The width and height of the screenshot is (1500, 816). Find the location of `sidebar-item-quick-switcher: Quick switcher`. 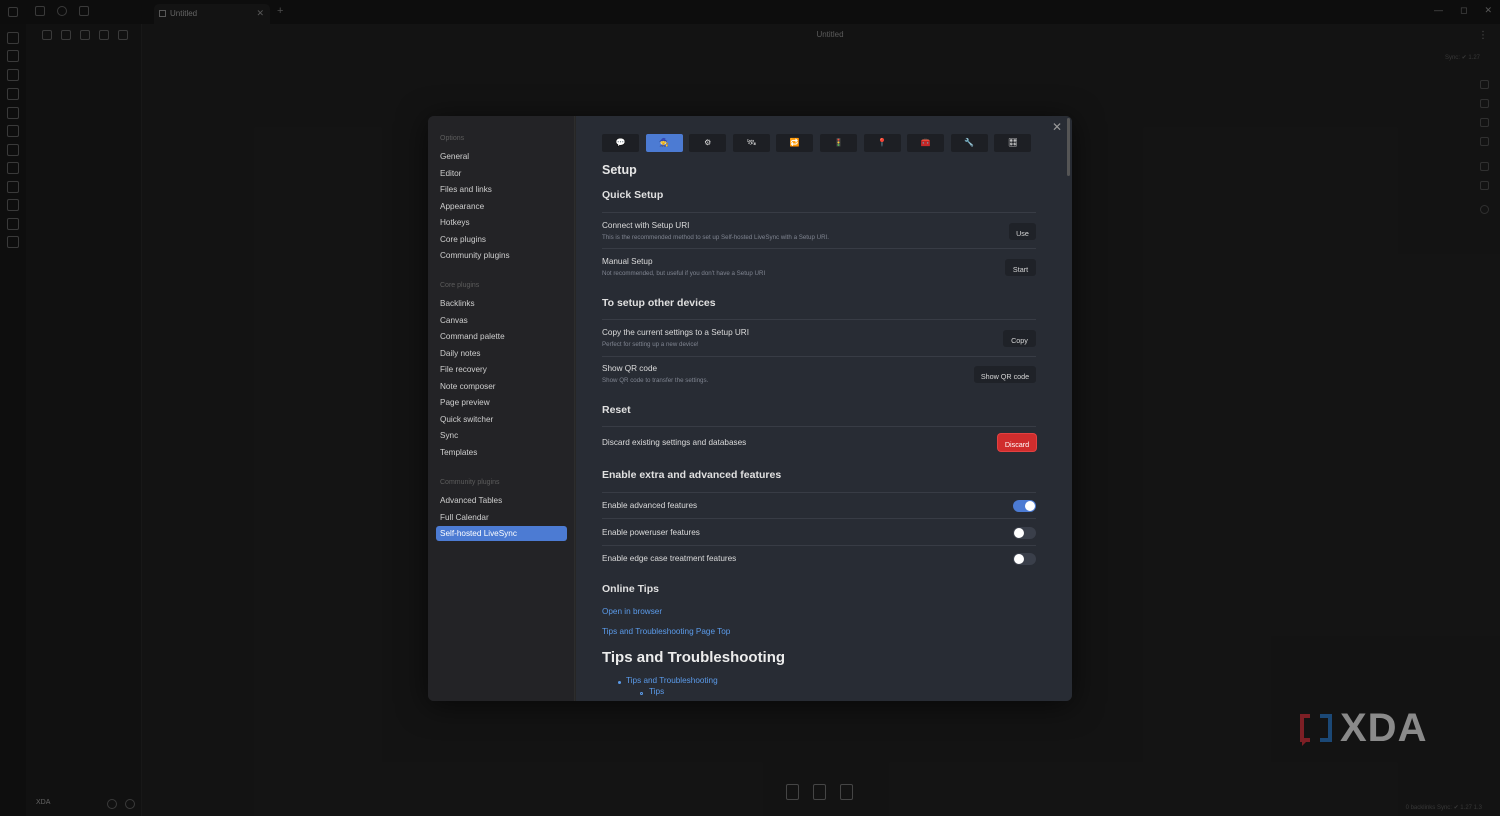

sidebar-item-quick-switcher: Quick switcher is located at coordinates (501, 419).